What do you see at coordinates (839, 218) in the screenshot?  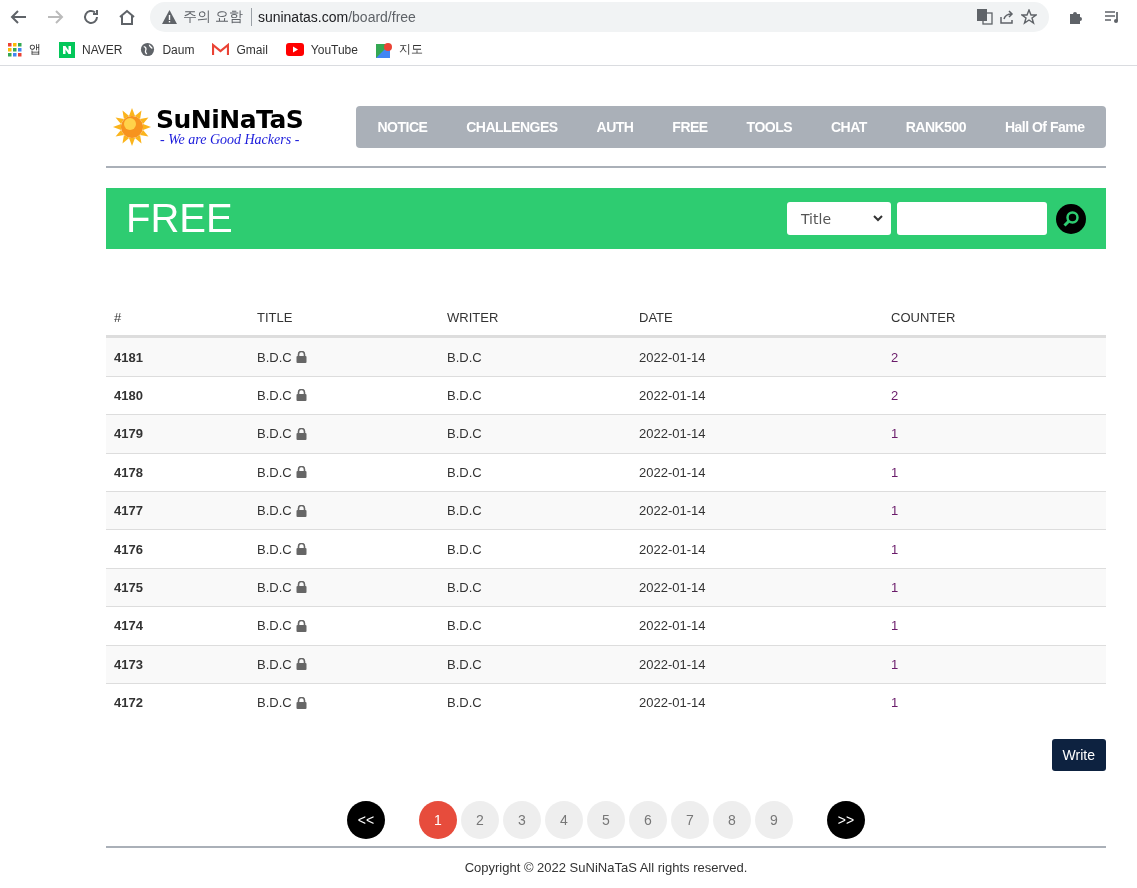 I see `search-type-select: Title` at bounding box center [839, 218].